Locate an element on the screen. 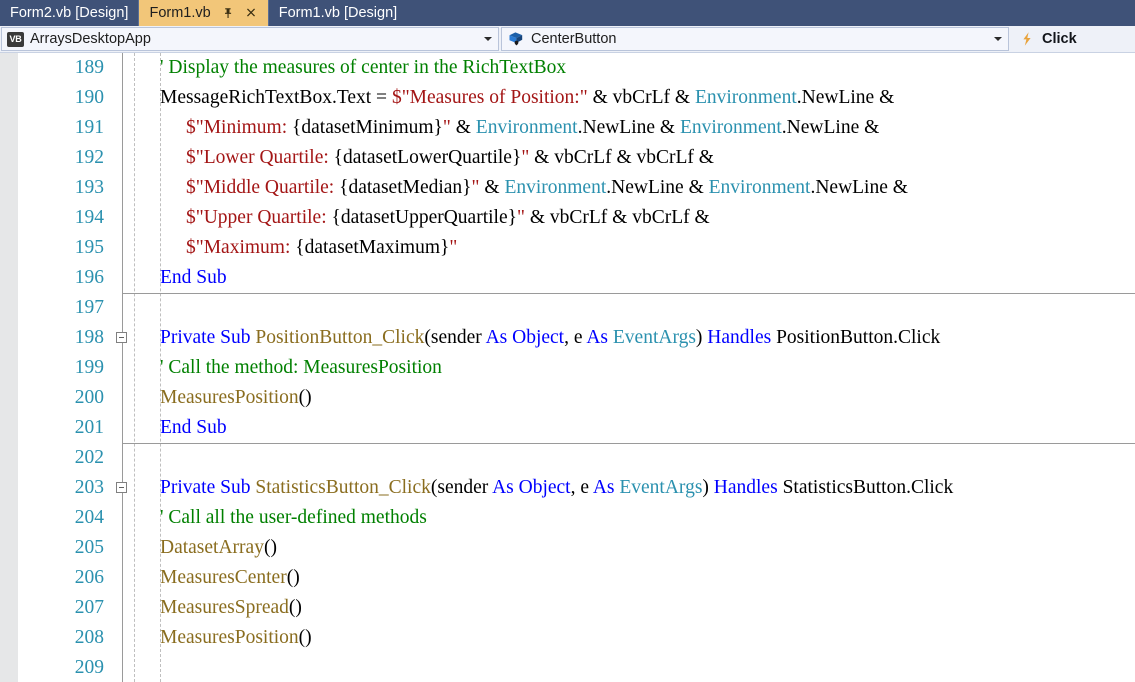 This screenshot has width=1135, height=682. code-token-mth: PositionButton_Click is located at coordinates (340, 337).